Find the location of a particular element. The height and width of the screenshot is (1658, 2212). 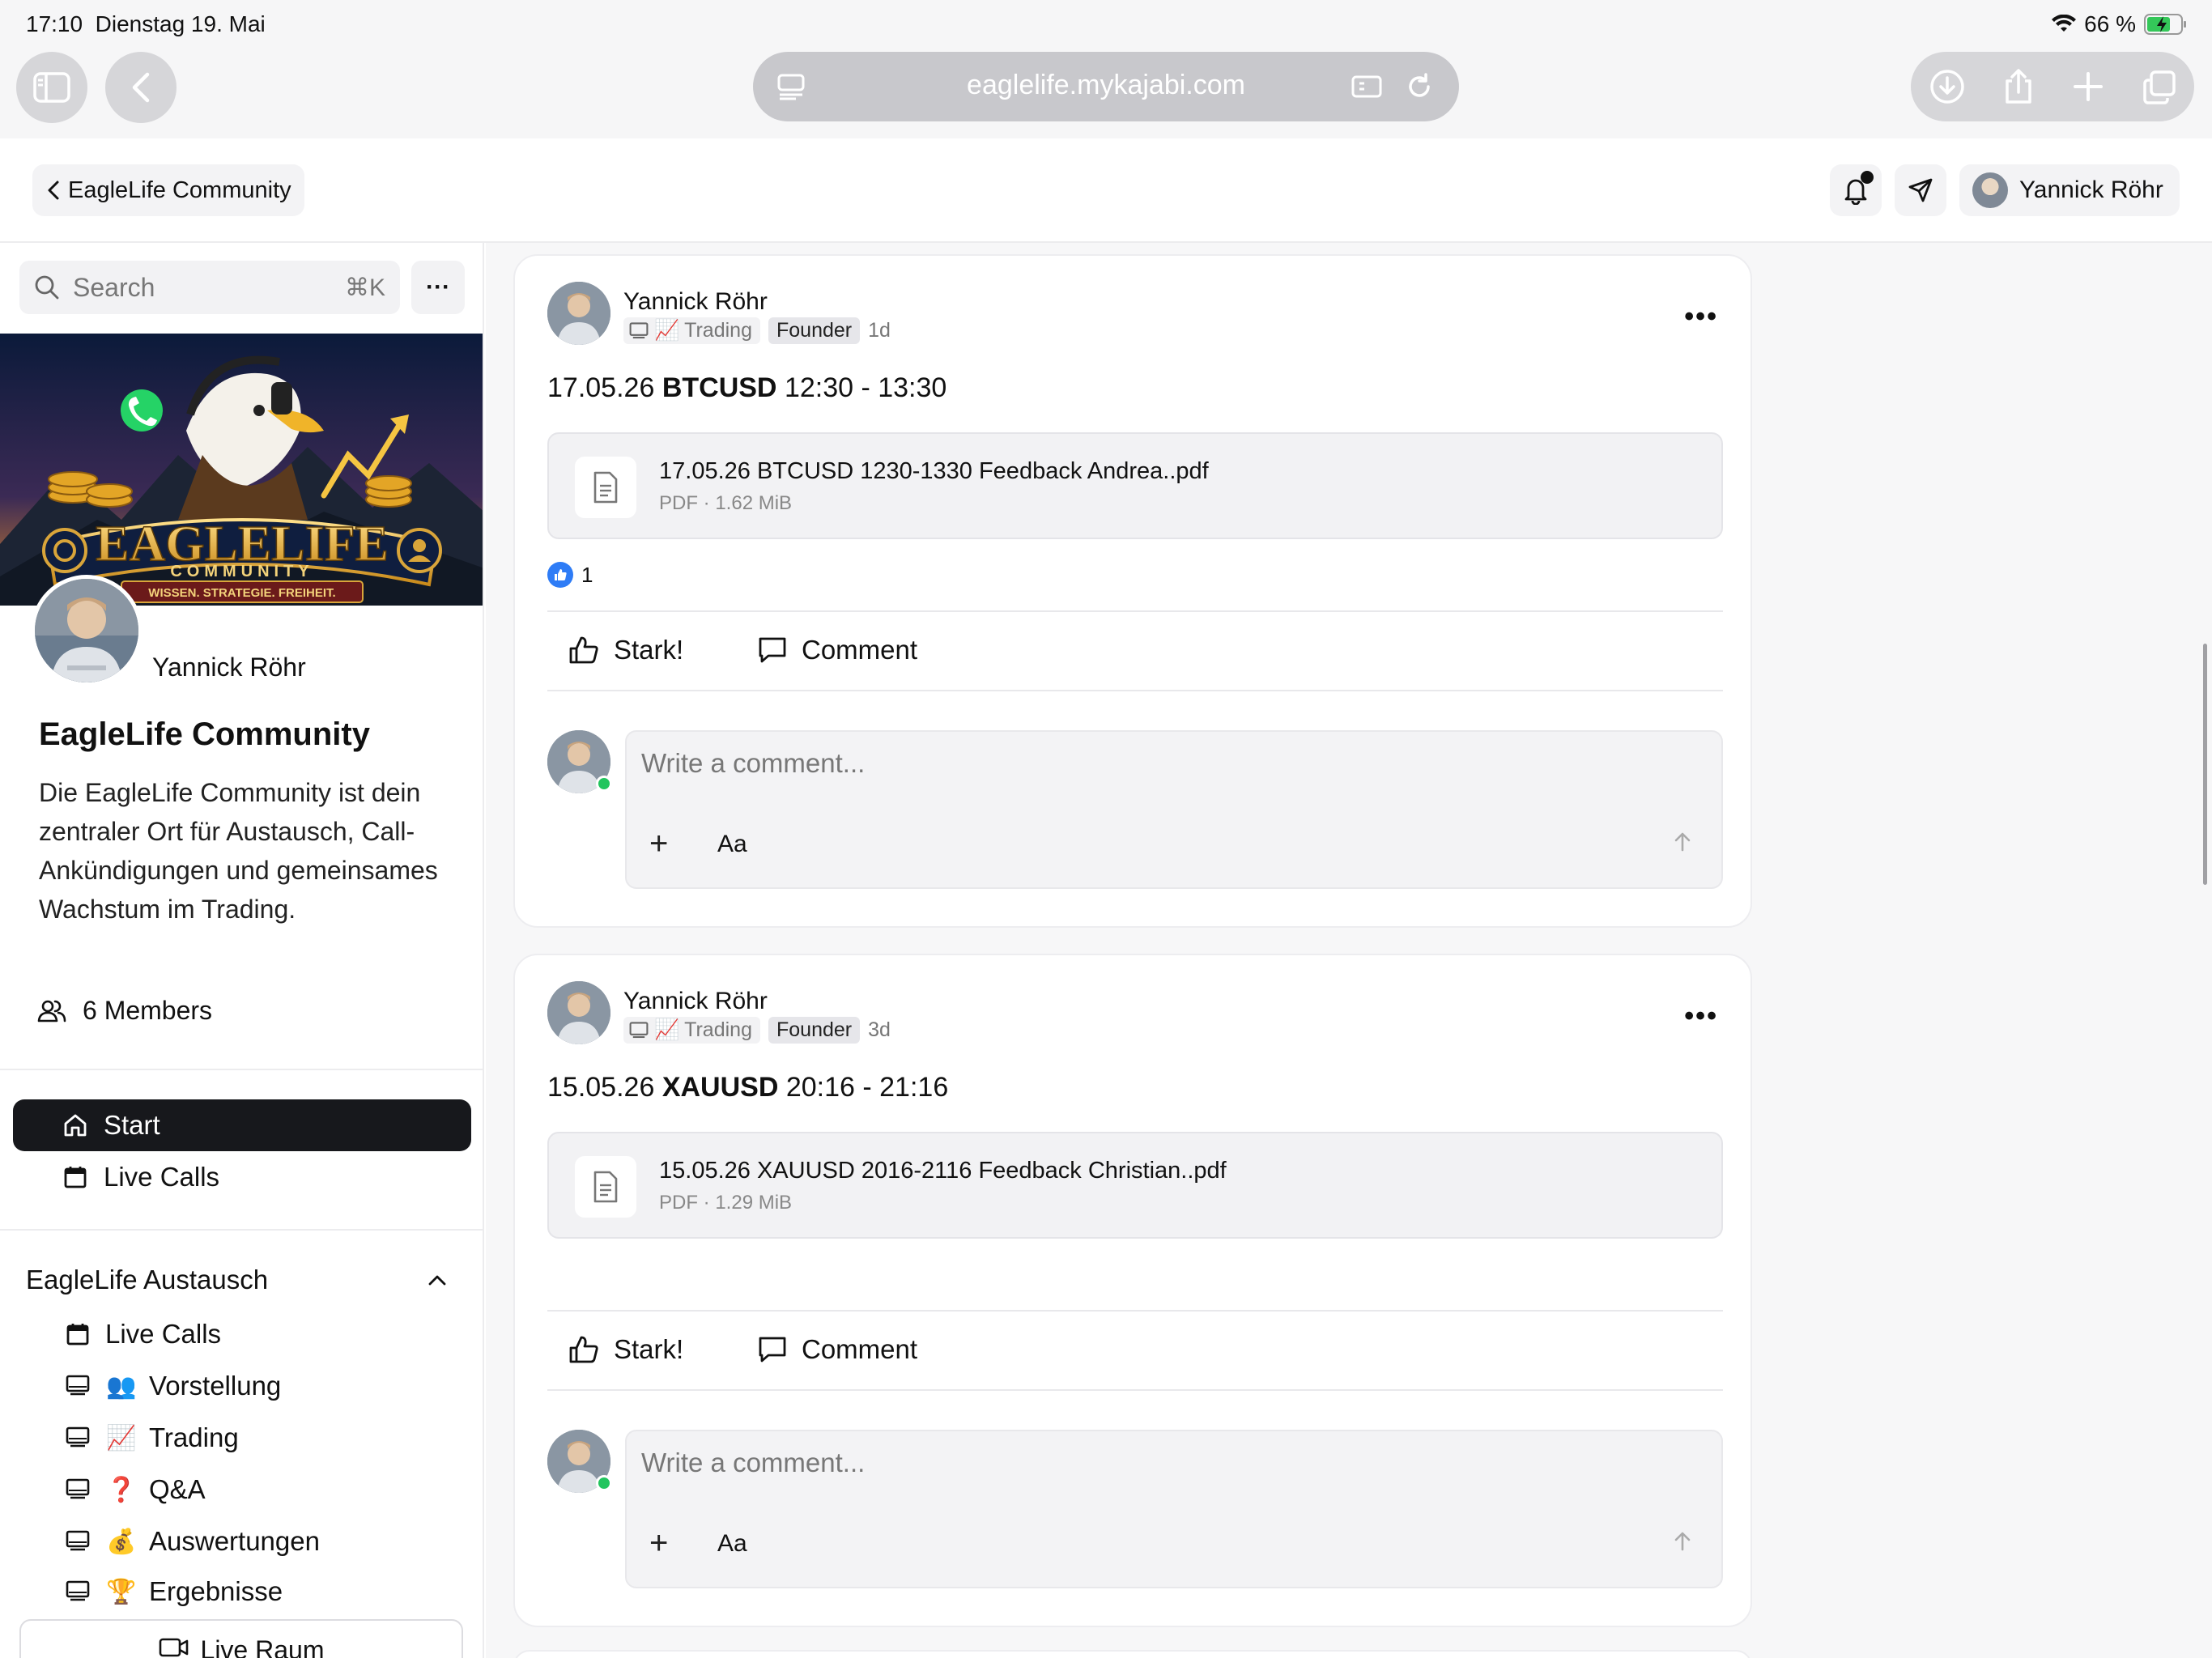

channel-label: Auswertungen is located at coordinates (234, 1541).